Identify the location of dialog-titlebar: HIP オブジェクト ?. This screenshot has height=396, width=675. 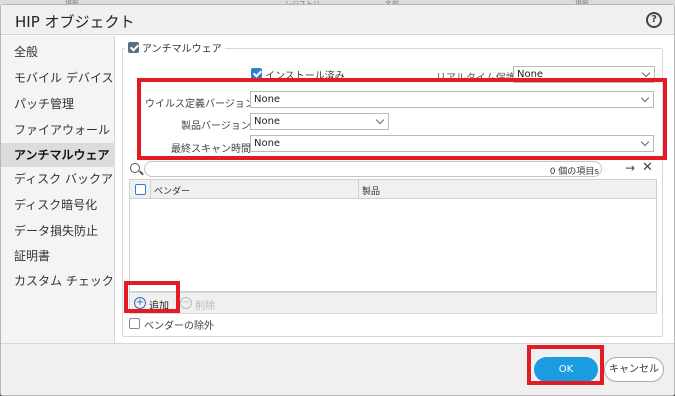
(337, 20).